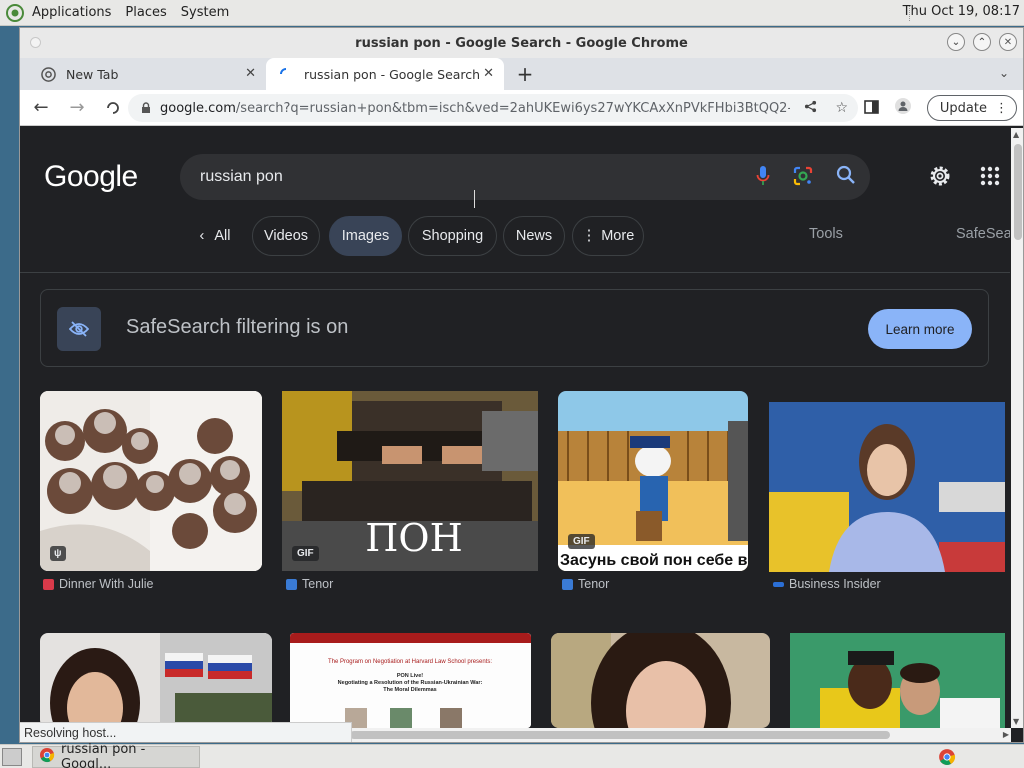 This screenshot has height=768, width=1024. Describe the element at coordinates (982, 42) in the screenshot. I see `maximize-icon: ⌃` at that location.